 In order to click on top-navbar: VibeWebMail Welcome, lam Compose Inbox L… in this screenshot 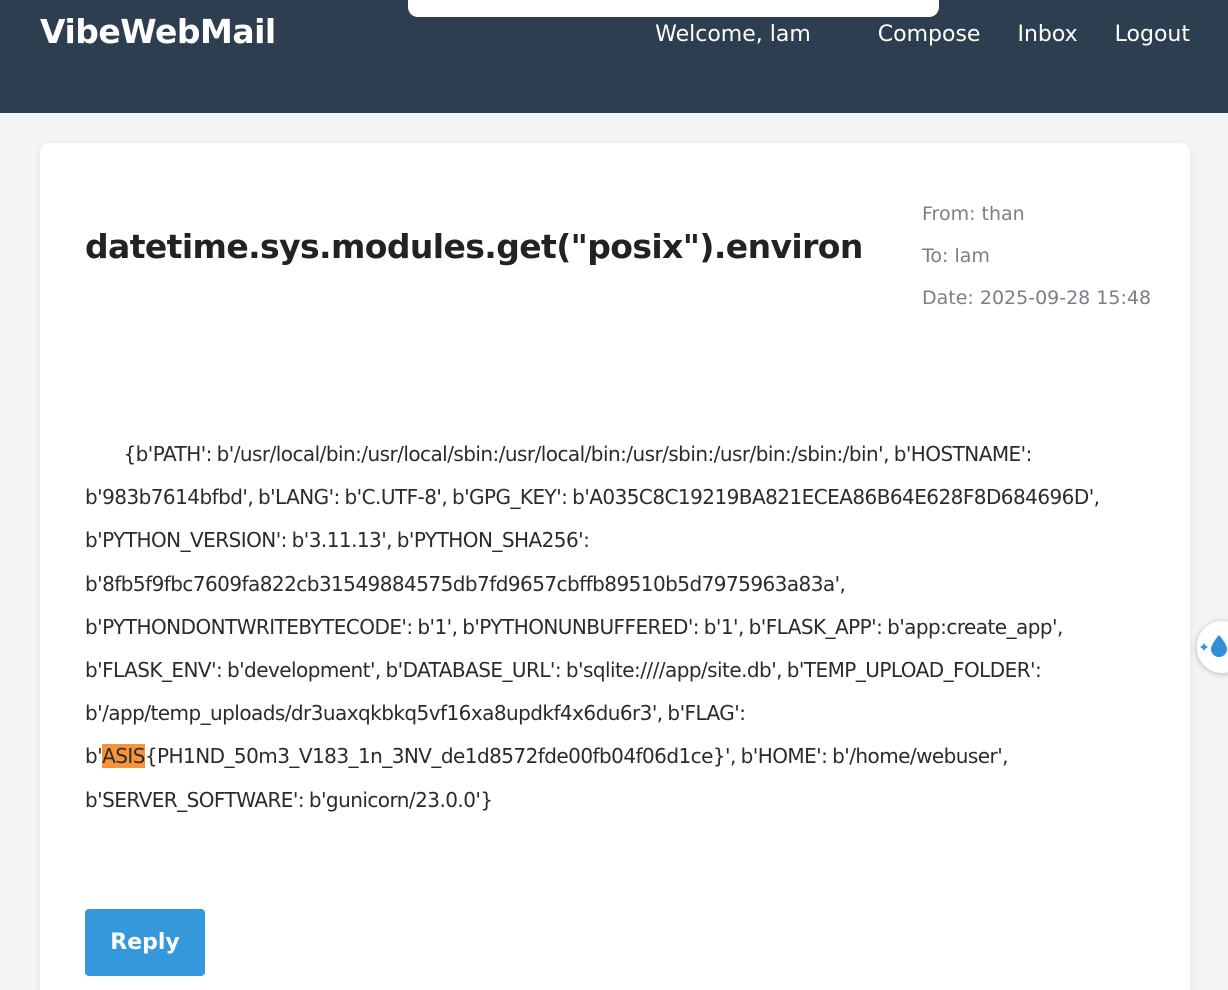, I will do `click(614, 56)`.